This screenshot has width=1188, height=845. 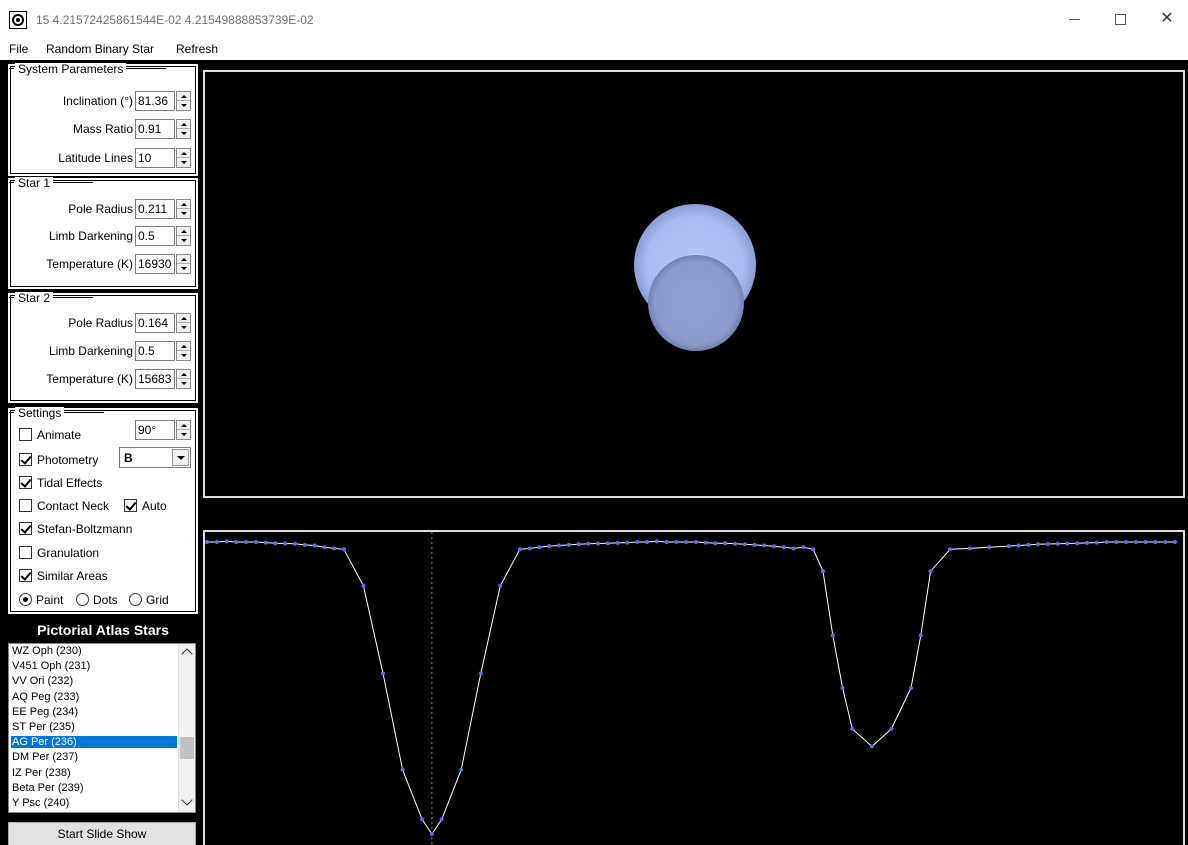 What do you see at coordinates (94, 788) in the screenshot?
I see `atlas-list-item: Beta Per (239)` at bounding box center [94, 788].